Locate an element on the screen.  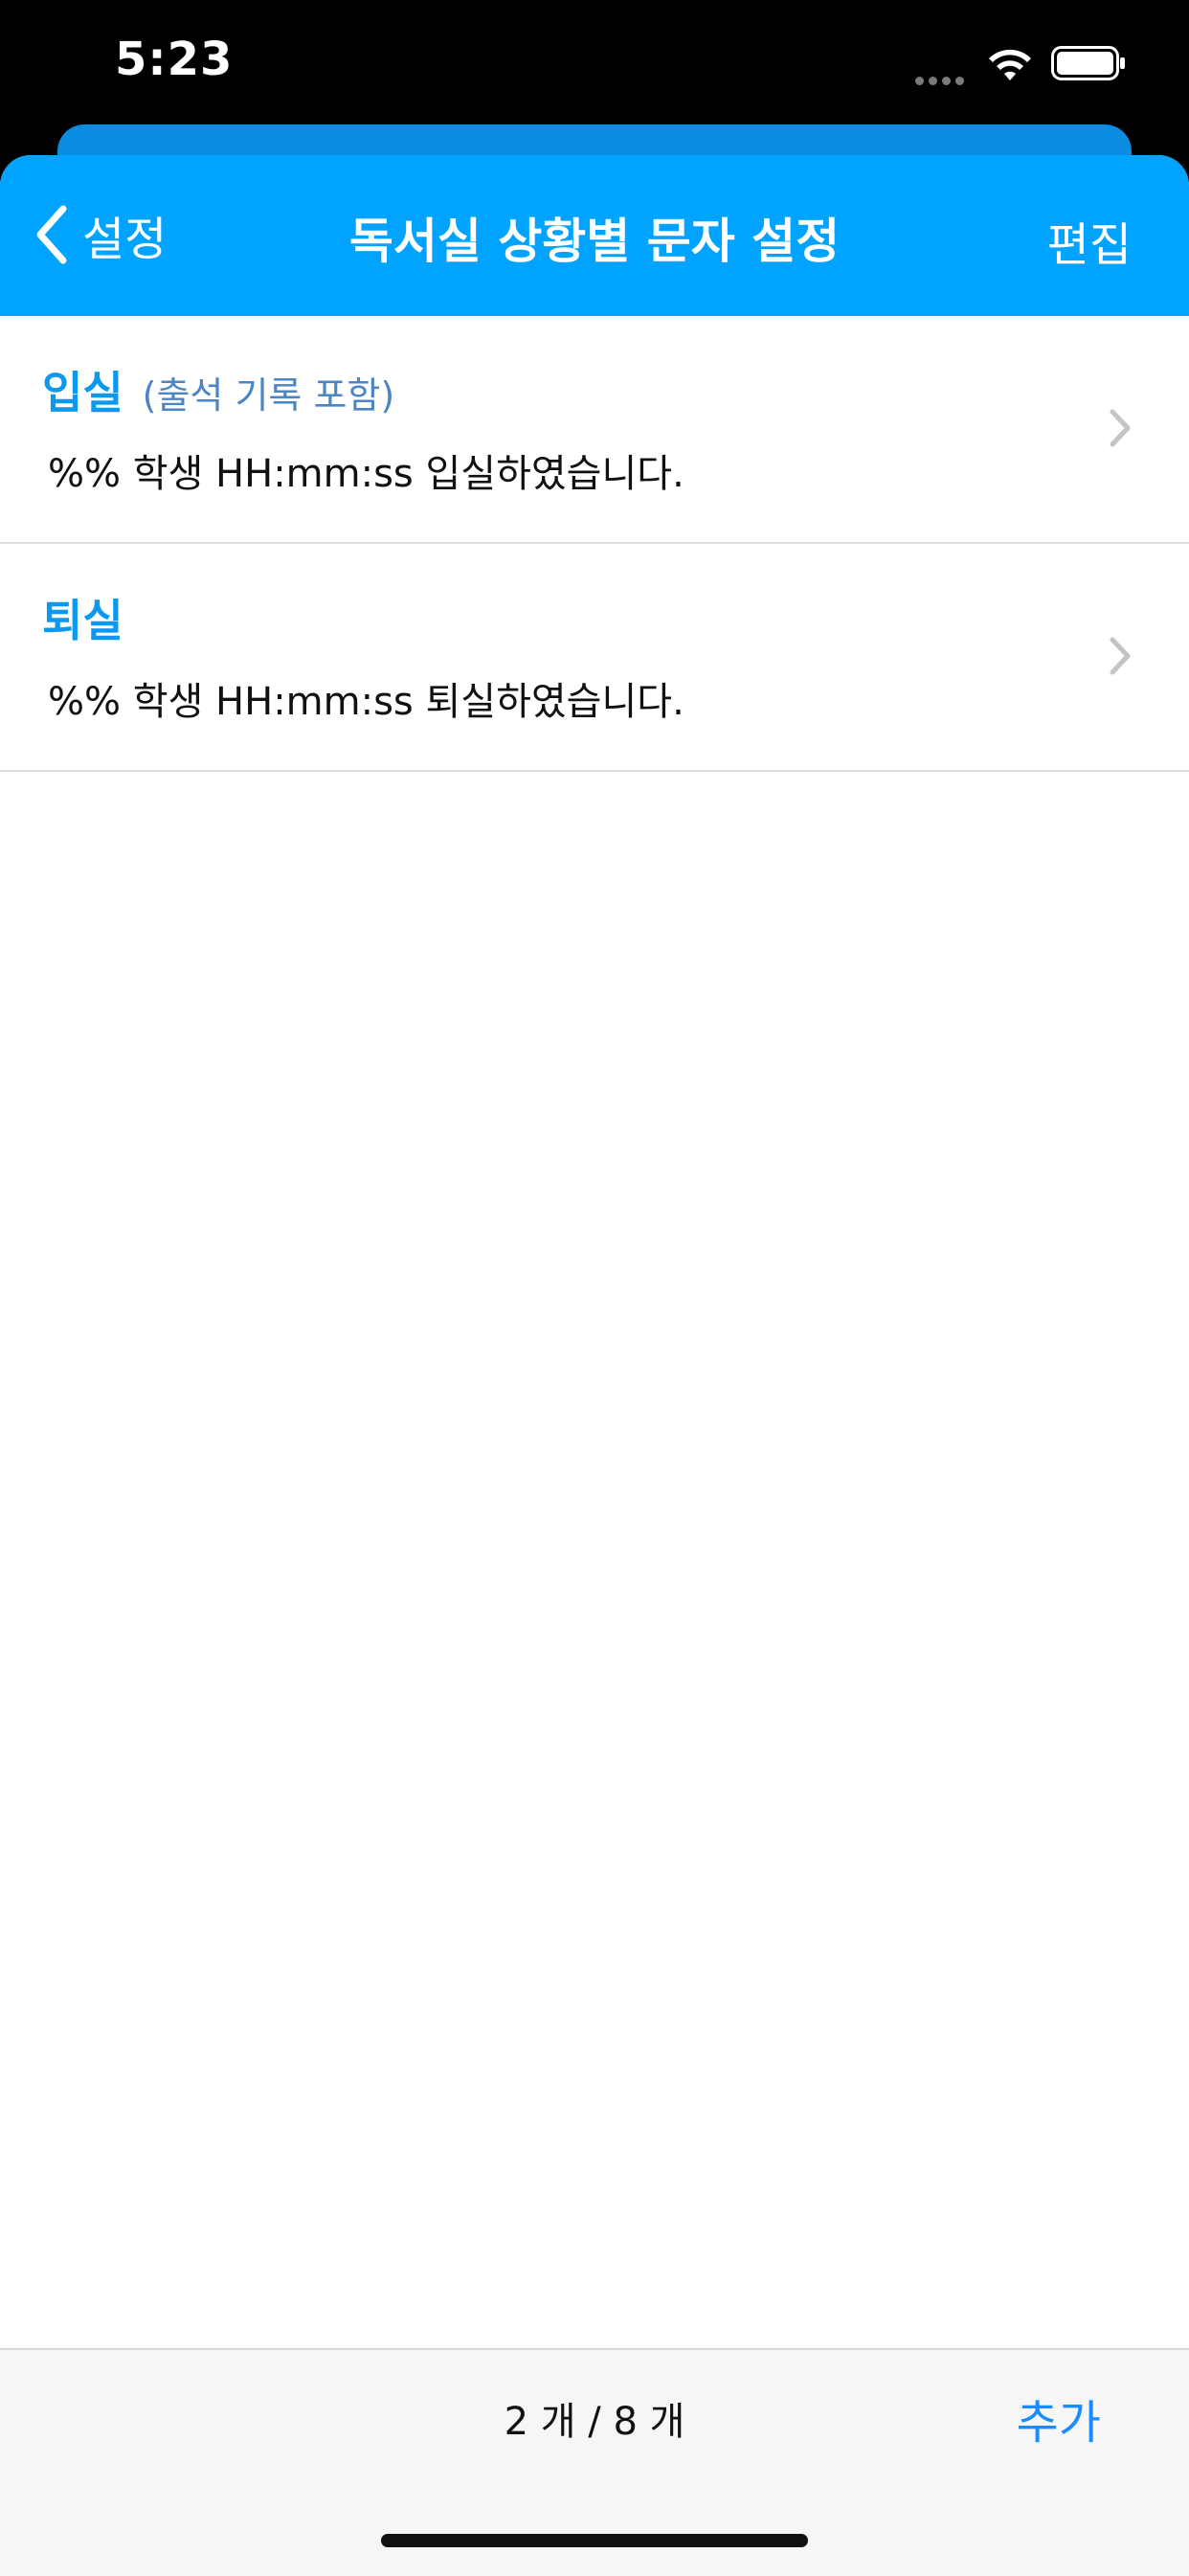
battery-icon is located at coordinates (1088, 63).